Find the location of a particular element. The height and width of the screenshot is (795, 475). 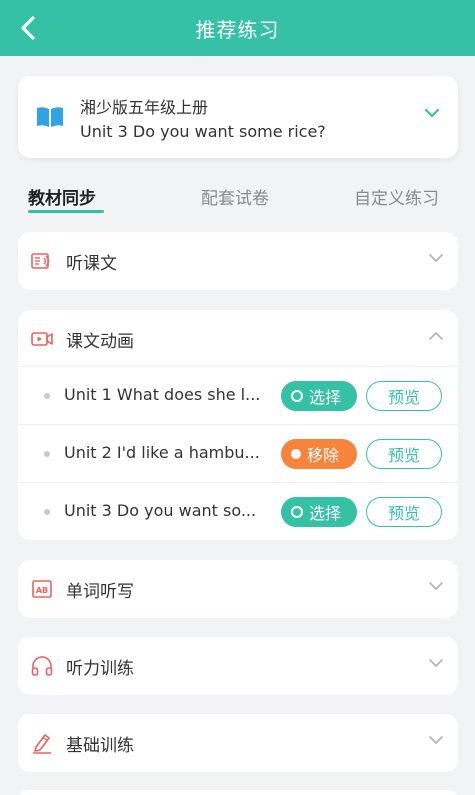

list-item: Unit 3 Do you want so... 选择 预览 is located at coordinates (238, 511).